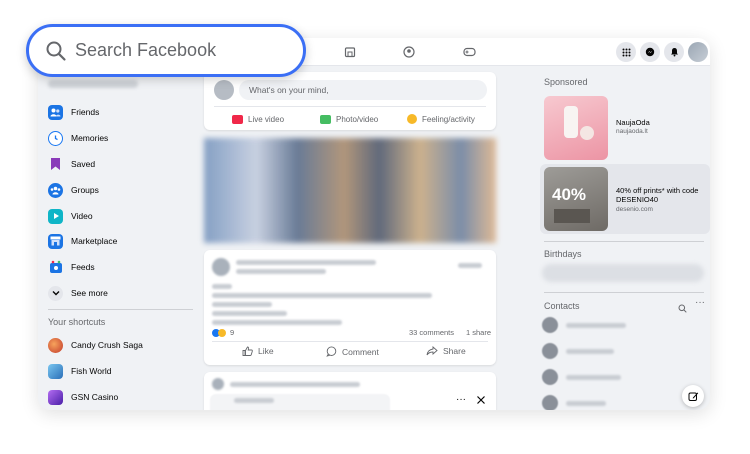  Describe the element at coordinates (350, 190) in the screenshot. I see `stories-blurred` at that location.